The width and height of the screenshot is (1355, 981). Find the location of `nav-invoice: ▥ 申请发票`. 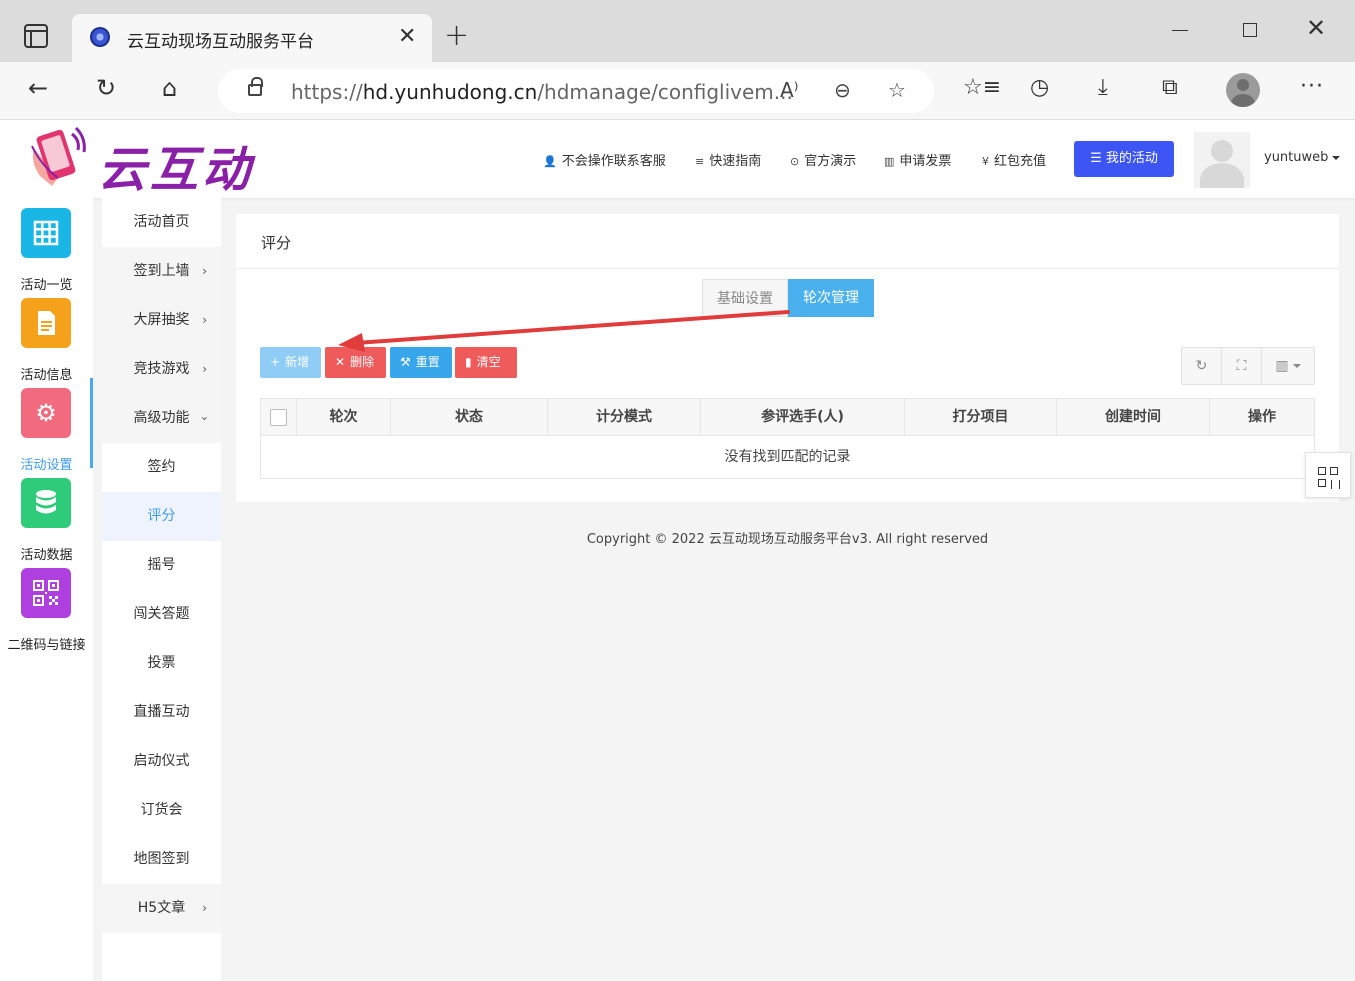

nav-invoice: ▥ 申请发票 is located at coordinates (917, 159).